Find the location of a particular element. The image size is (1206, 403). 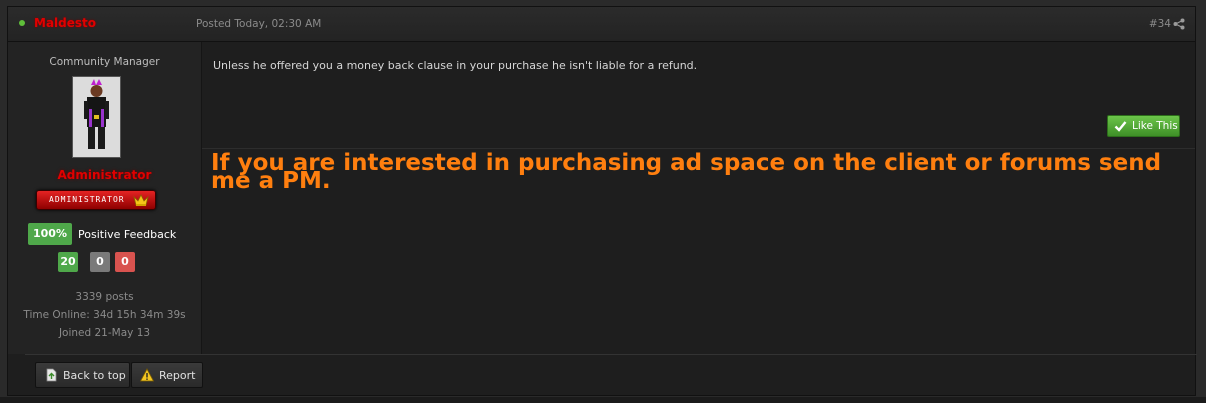

avatar is located at coordinates (96, 117).